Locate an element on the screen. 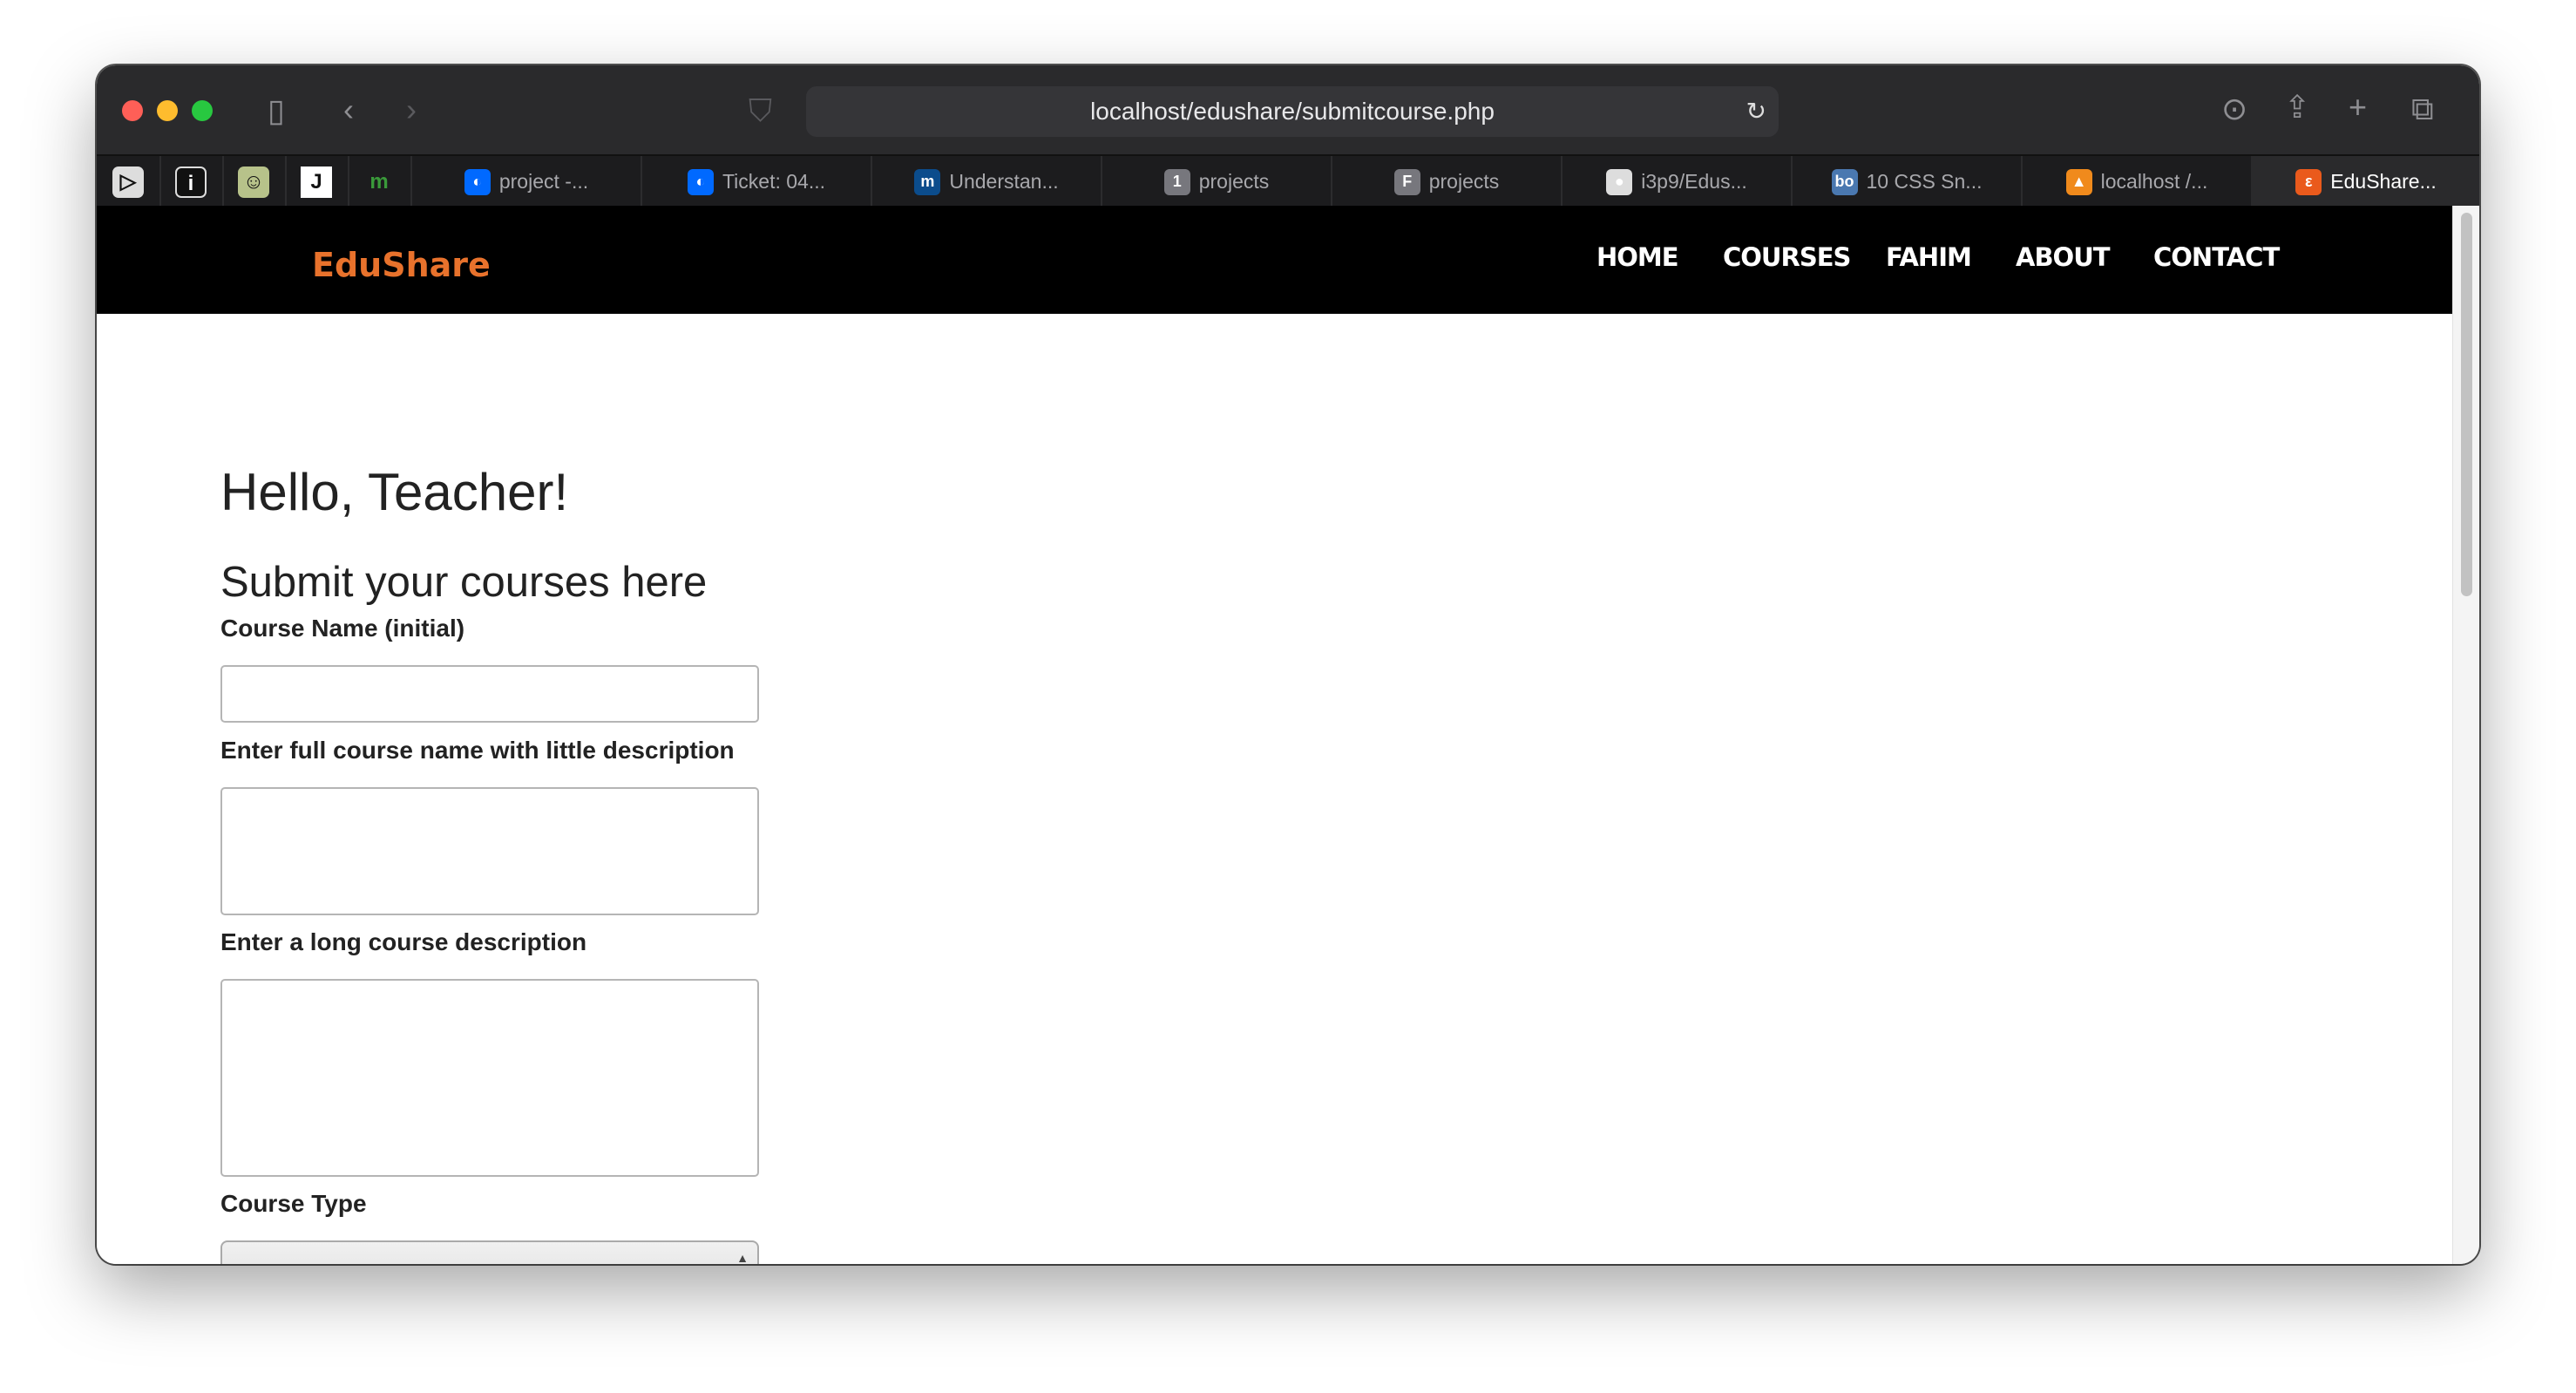  browser-tab: 1 projects is located at coordinates (1216, 181).